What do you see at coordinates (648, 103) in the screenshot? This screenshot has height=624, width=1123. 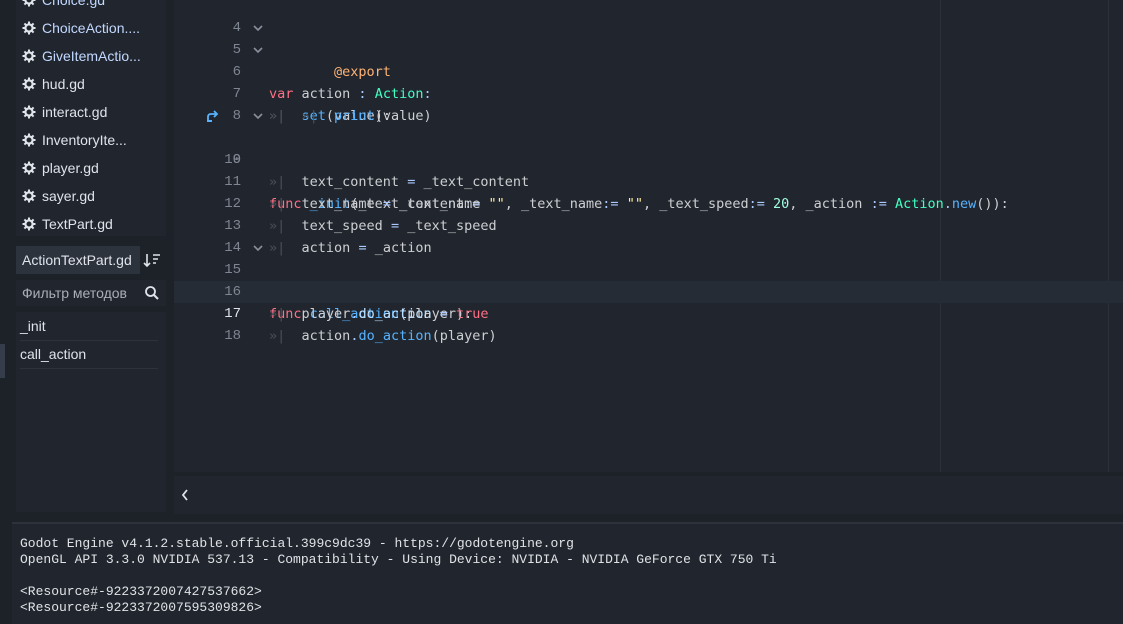 I see `code-line: 8` at bounding box center [648, 103].